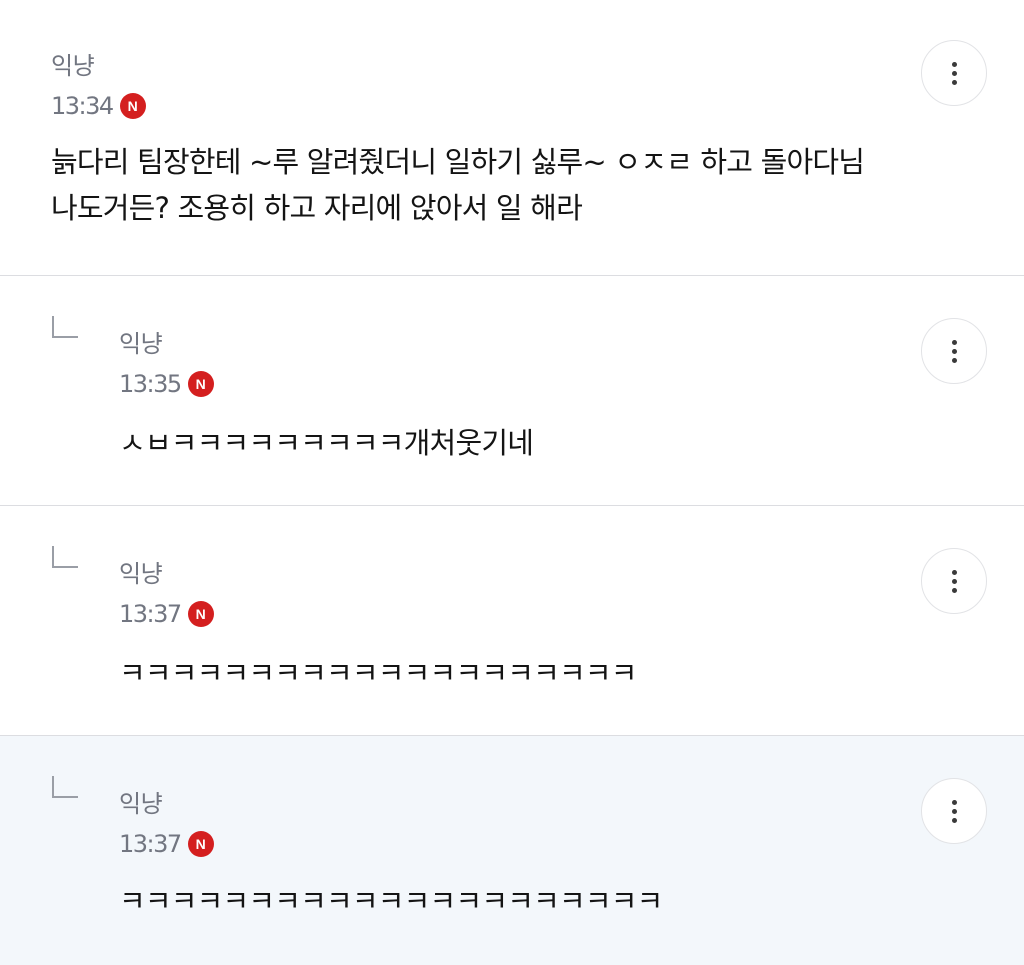 The height and width of the screenshot is (965, 1024). Describe the element at coordinates (458, 162) in the screenshot. I see `comment-body-line: 늙다리 팀장한테 ~루 알려줬더니 일하기 싫루~ ㅇㅈㄹ 하고 돌아다님` at that location.